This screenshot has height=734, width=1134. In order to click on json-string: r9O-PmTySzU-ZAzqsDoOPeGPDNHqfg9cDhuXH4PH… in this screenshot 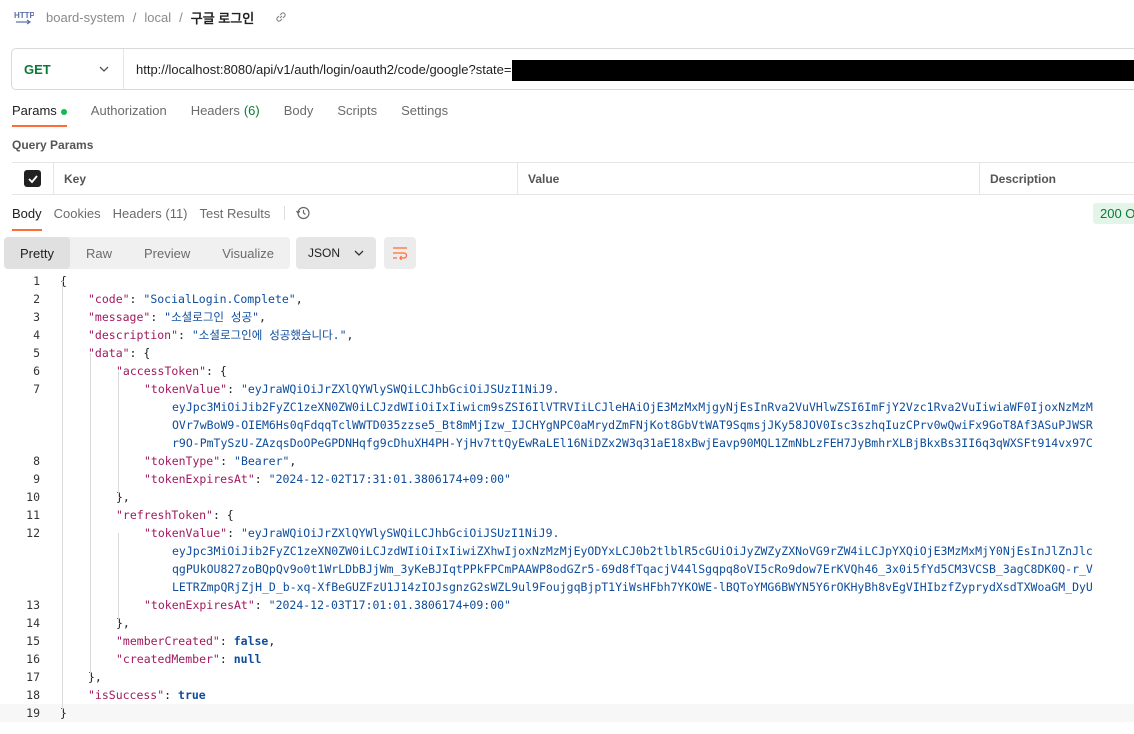, I will do `click(632, 443)`.